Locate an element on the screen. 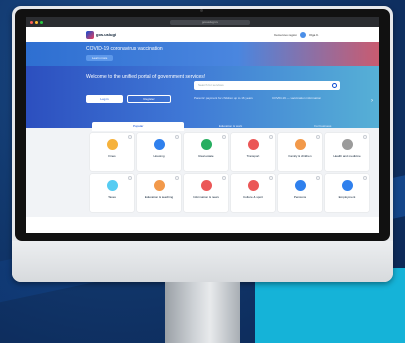 The height and width of the screenshot is (343, 405). service-label: Education & teaching is located at coordinates (159, 197).